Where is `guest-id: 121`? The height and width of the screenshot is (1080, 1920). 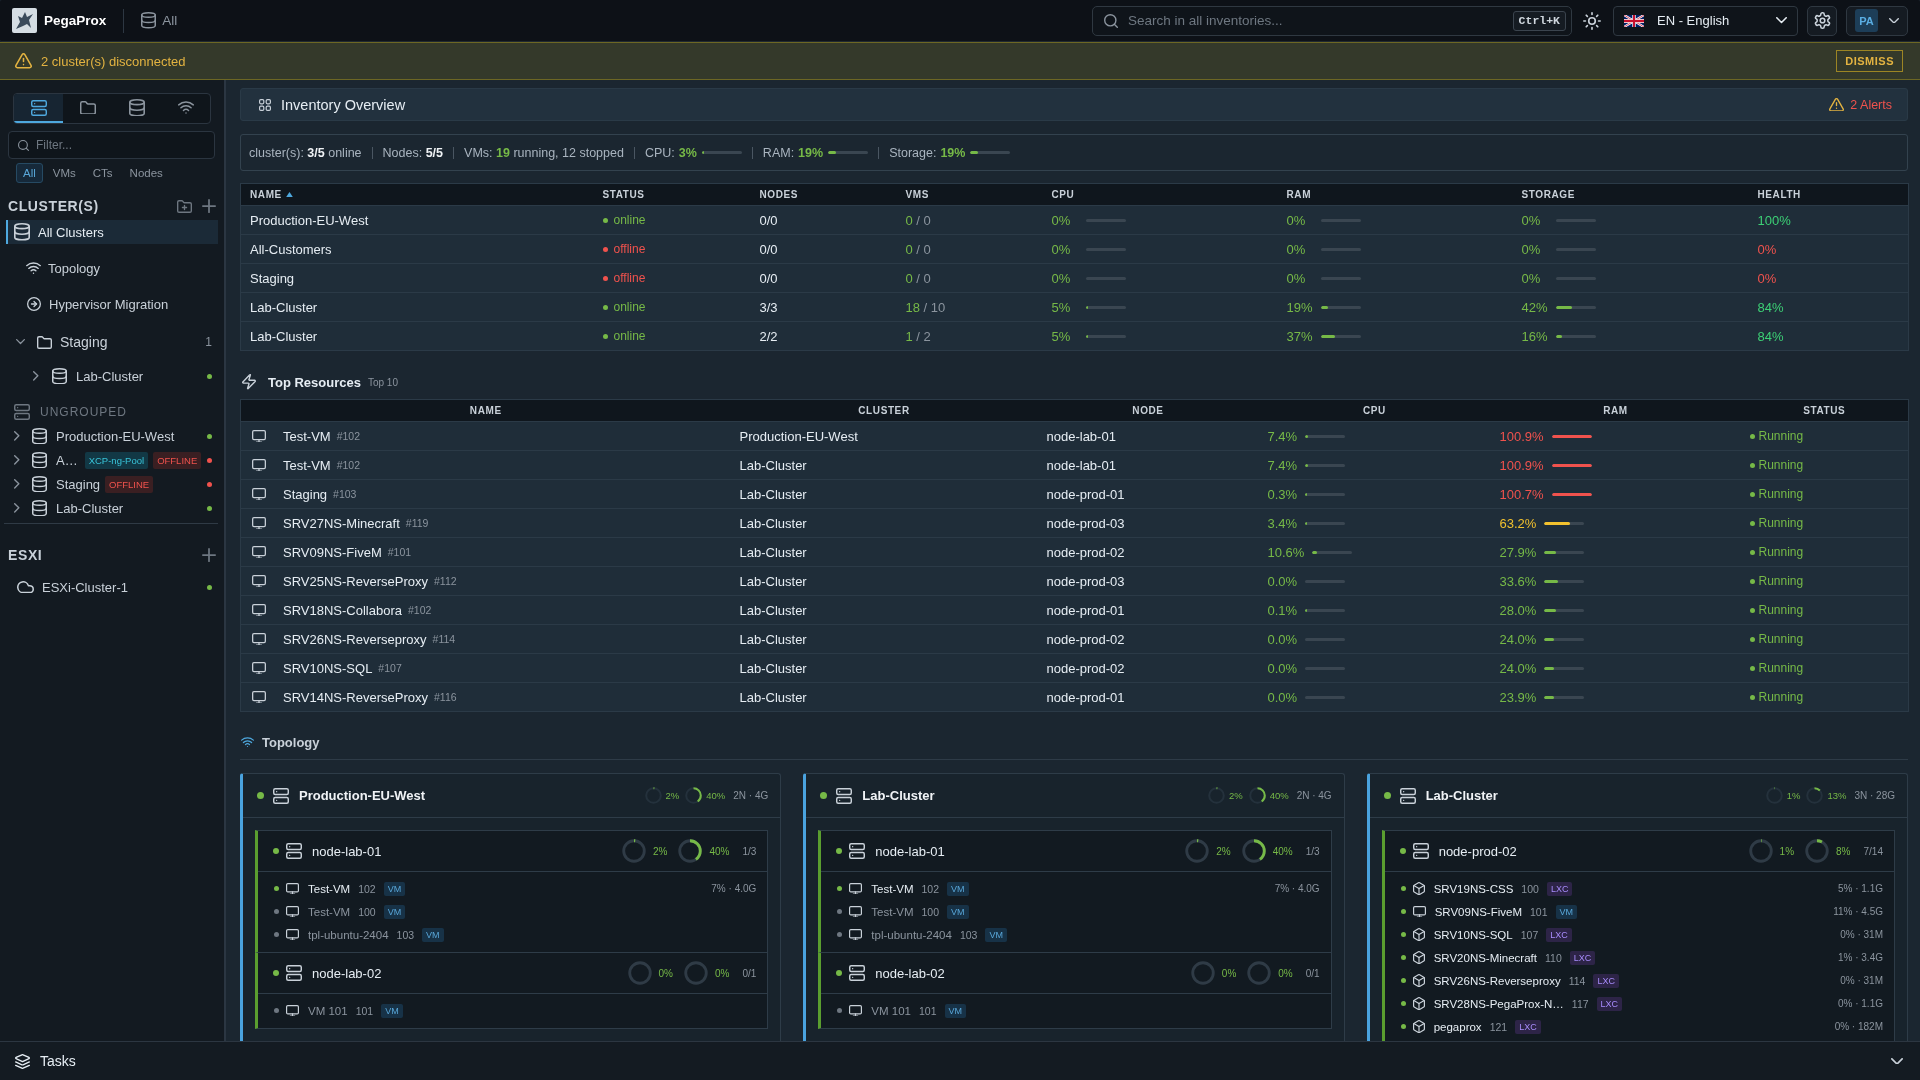
guest-id: 121 is located at coordinates (1498, 1026).